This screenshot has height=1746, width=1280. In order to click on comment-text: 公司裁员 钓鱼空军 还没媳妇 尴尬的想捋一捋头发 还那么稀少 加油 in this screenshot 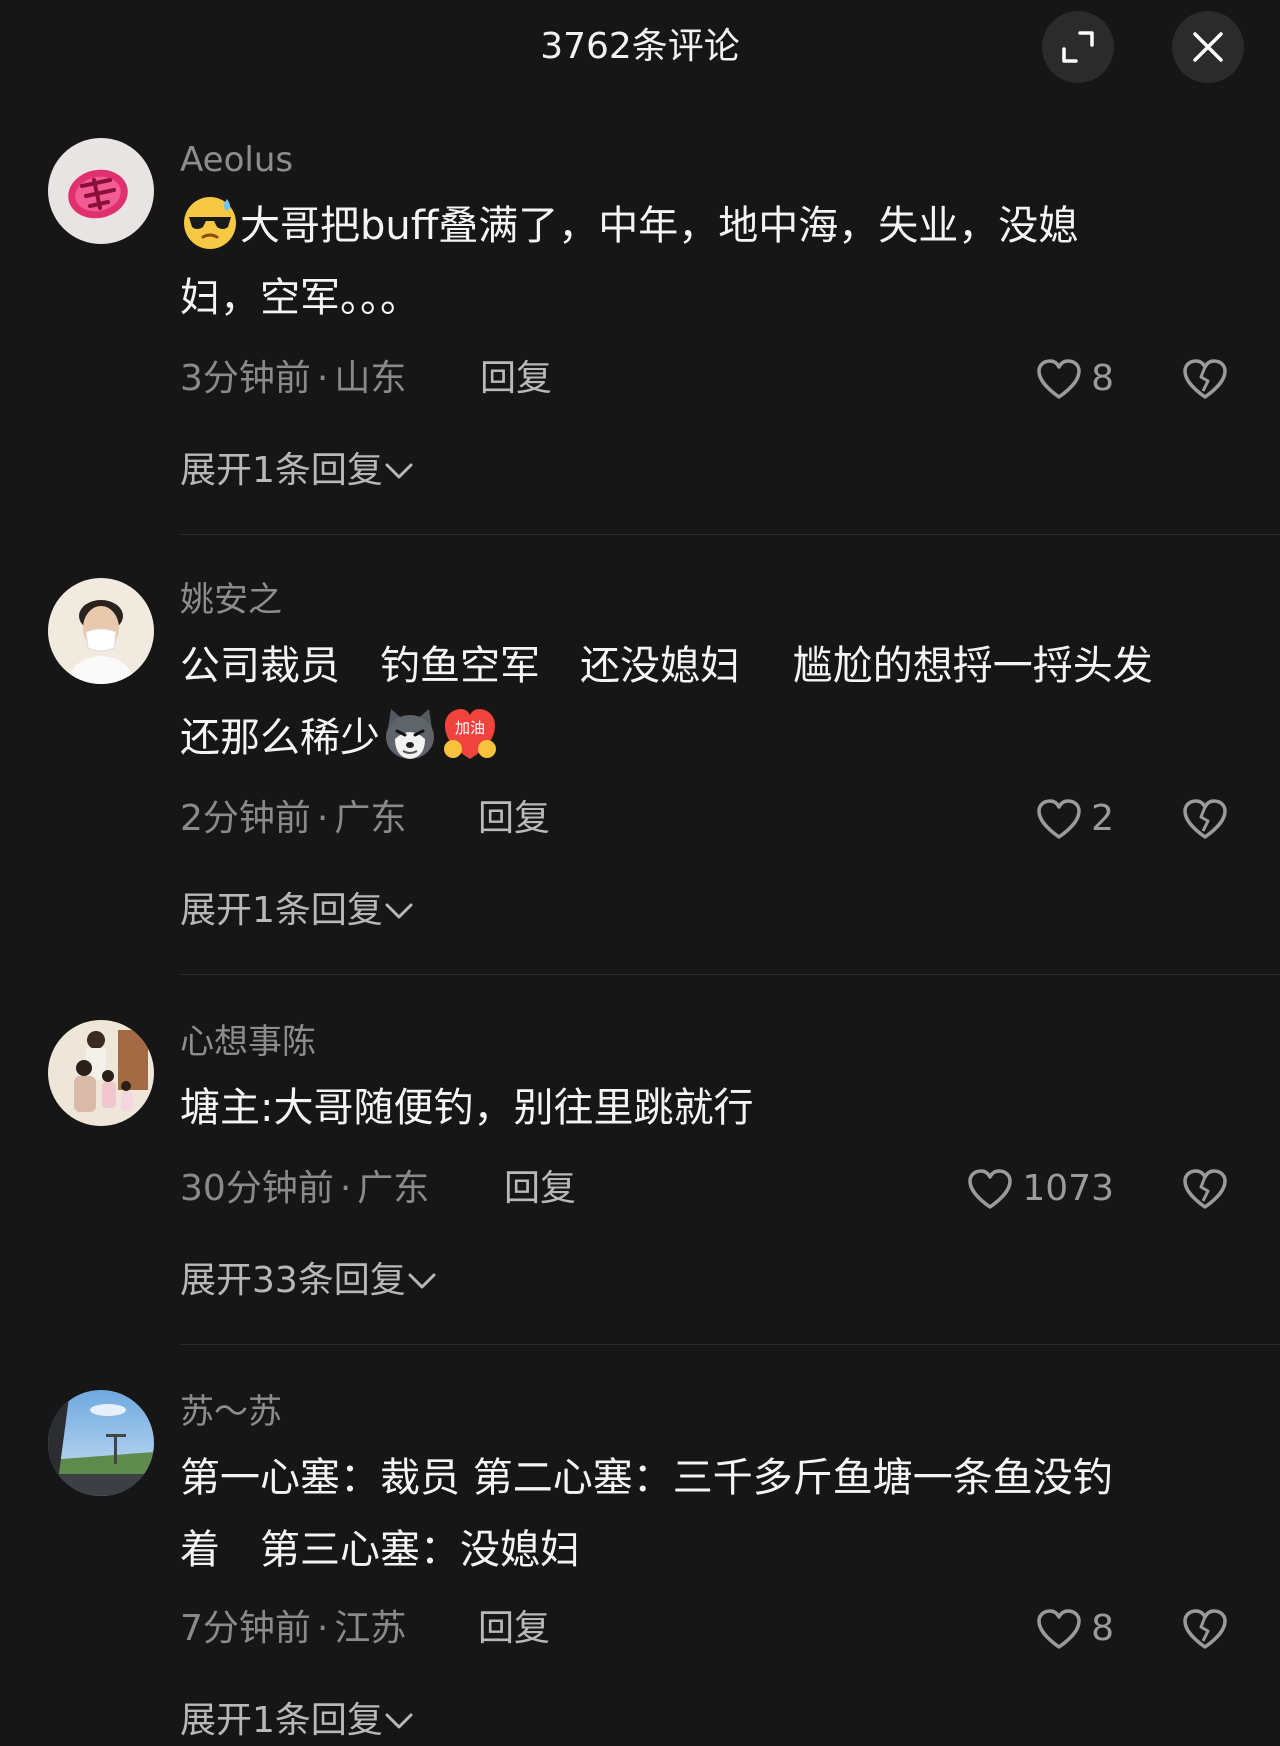, I will do `click(710, 702)`.